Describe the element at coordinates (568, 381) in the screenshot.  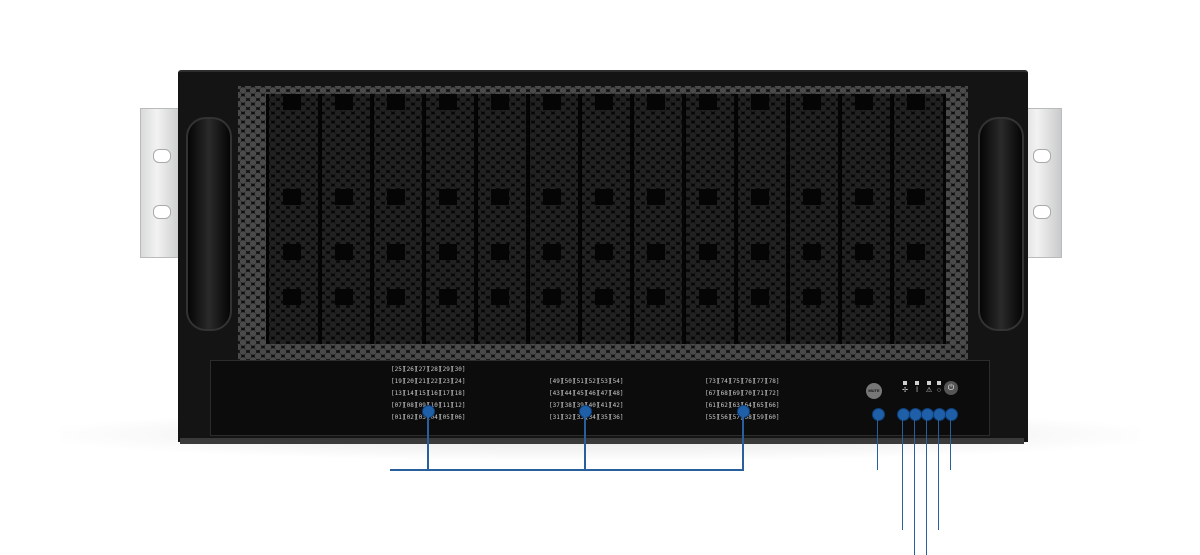
I see `bay-number-label: [50]` at that location.